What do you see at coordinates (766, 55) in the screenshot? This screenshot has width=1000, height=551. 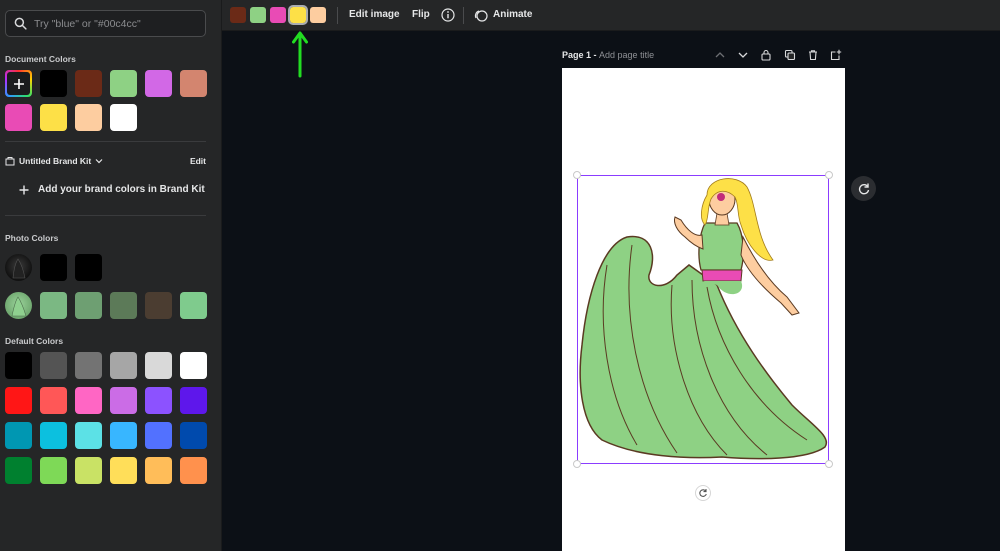 I see `lock-icon` at bounding box center [766, 55].